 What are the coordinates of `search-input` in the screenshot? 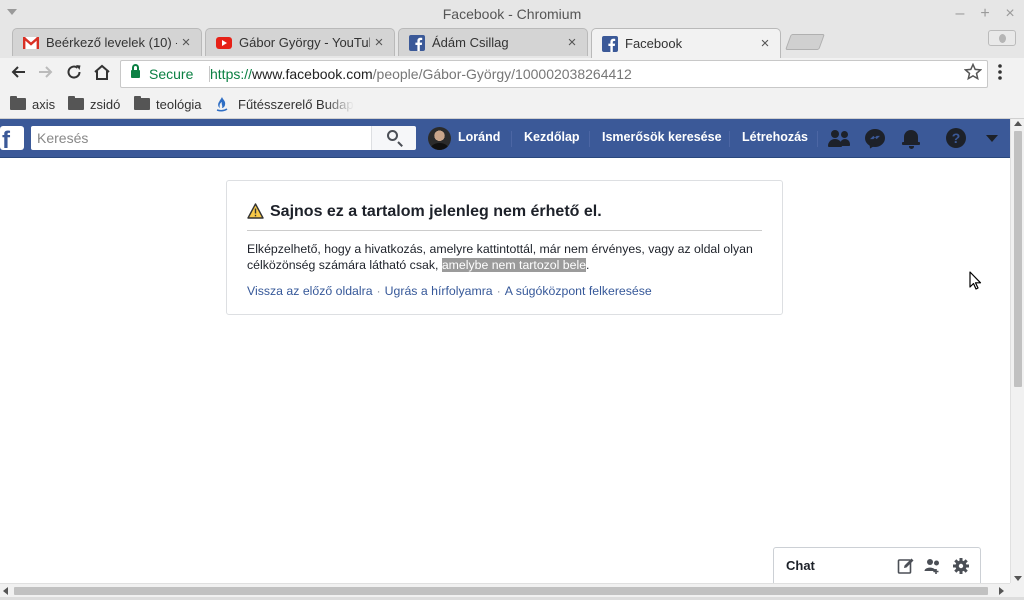 It's located at (201, 138).